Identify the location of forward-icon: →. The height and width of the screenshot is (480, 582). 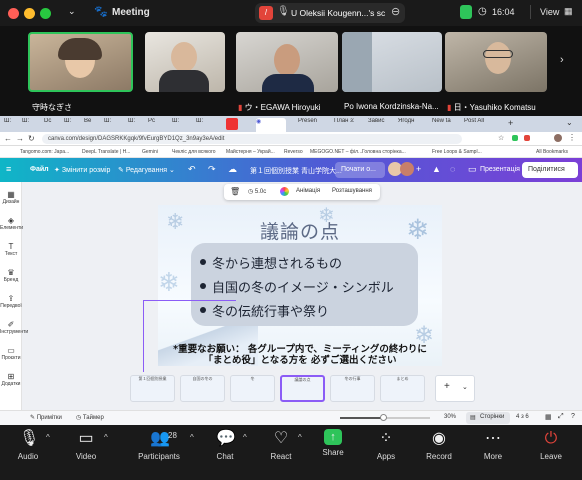
(20, 138).